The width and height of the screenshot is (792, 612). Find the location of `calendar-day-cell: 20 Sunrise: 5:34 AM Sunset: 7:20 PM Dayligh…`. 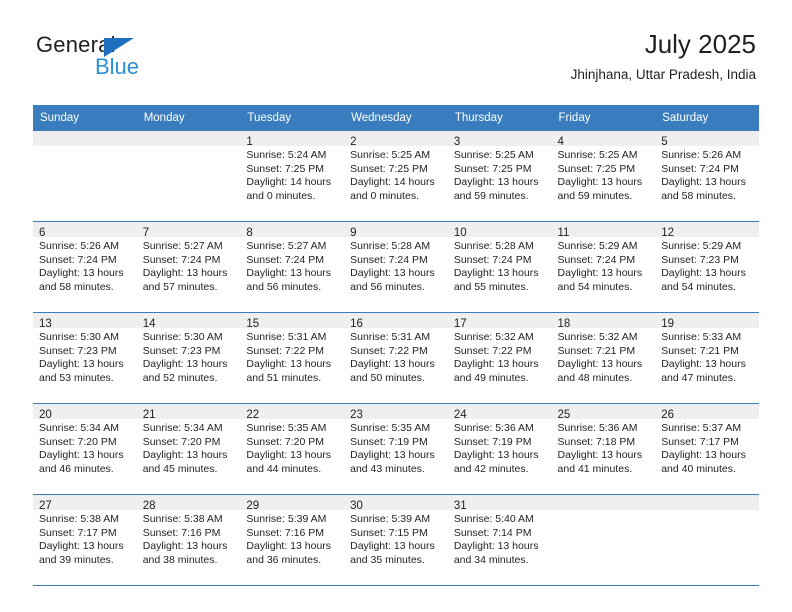

calendar-day-cell: 20 Sunrise: 5:34 AM Sunset: 7:20 PM Dayligh… is located at coordinates (85, 449).